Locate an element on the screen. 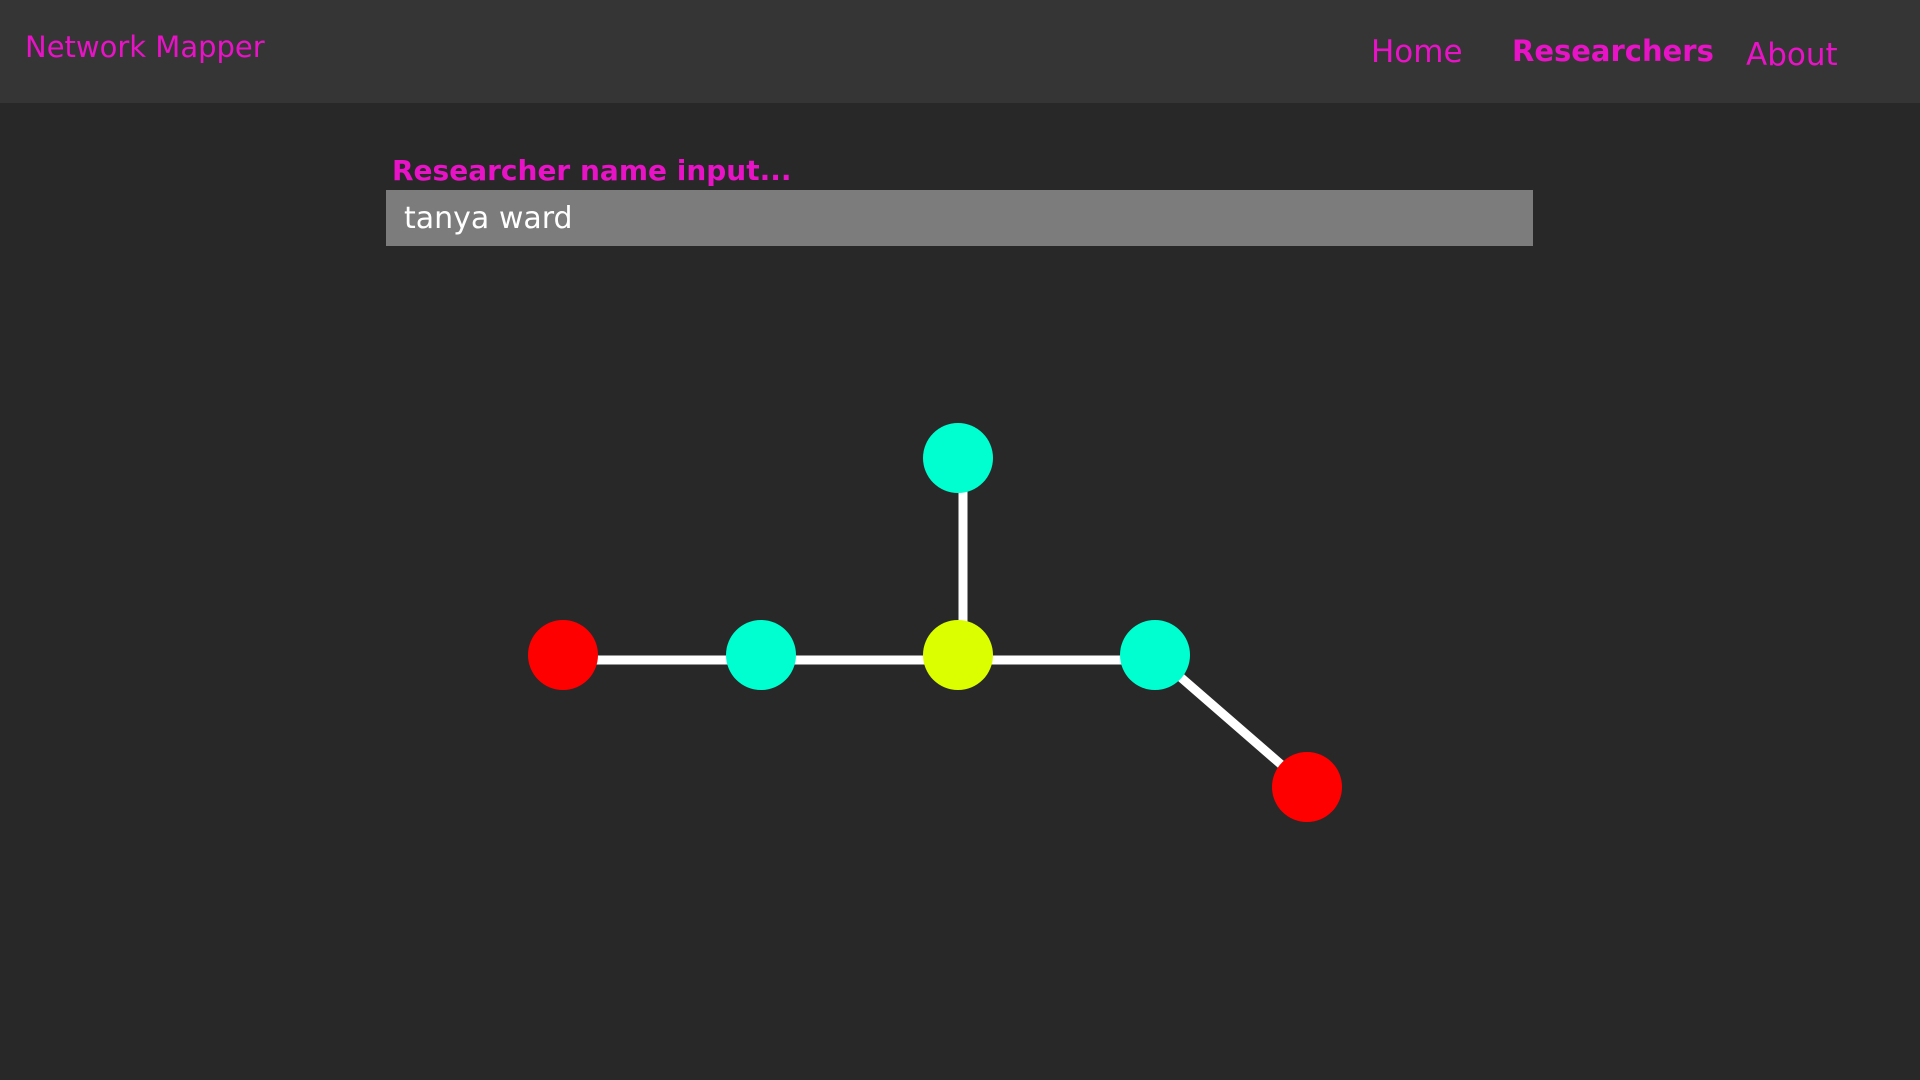 The width and height of the screenshot is (1920, 1080). graph-edges is located at coordinates (936, 624).